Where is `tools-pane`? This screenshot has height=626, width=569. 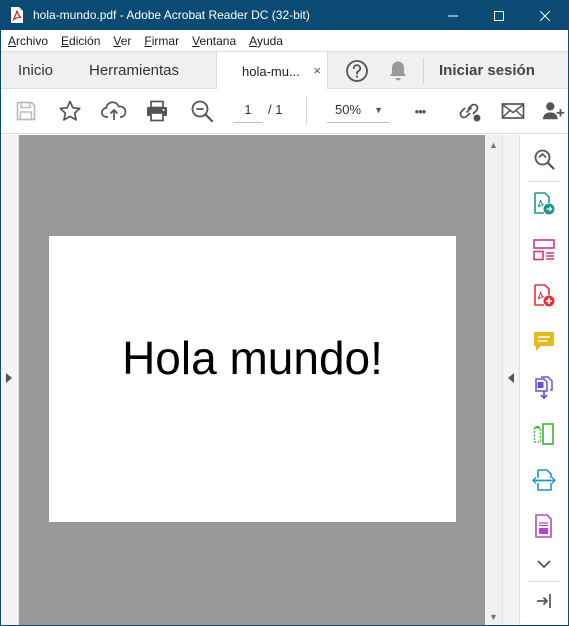
tools-pane is located at coordinates (544, 380).